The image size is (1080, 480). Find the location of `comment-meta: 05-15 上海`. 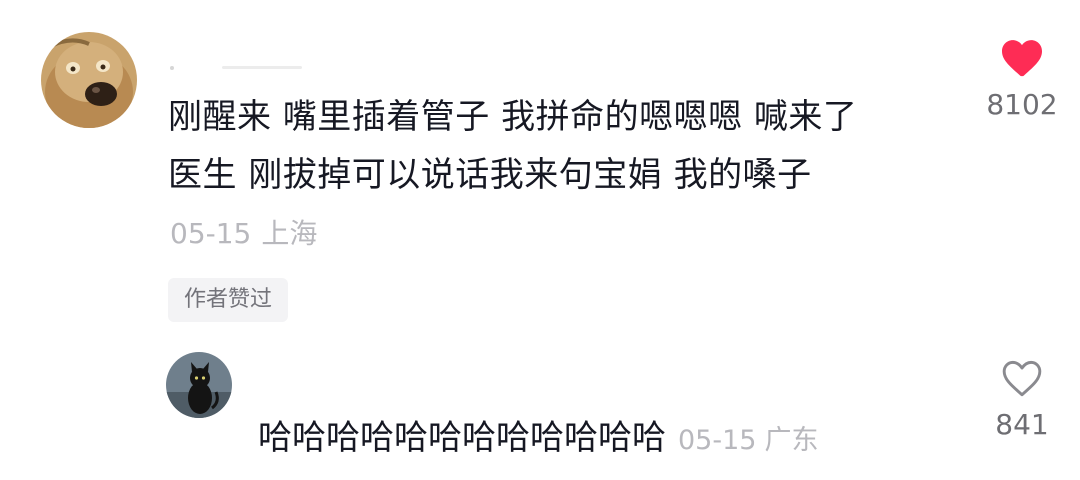

comment-meta: 05-15 上海 is located at coordinates (243, 234).